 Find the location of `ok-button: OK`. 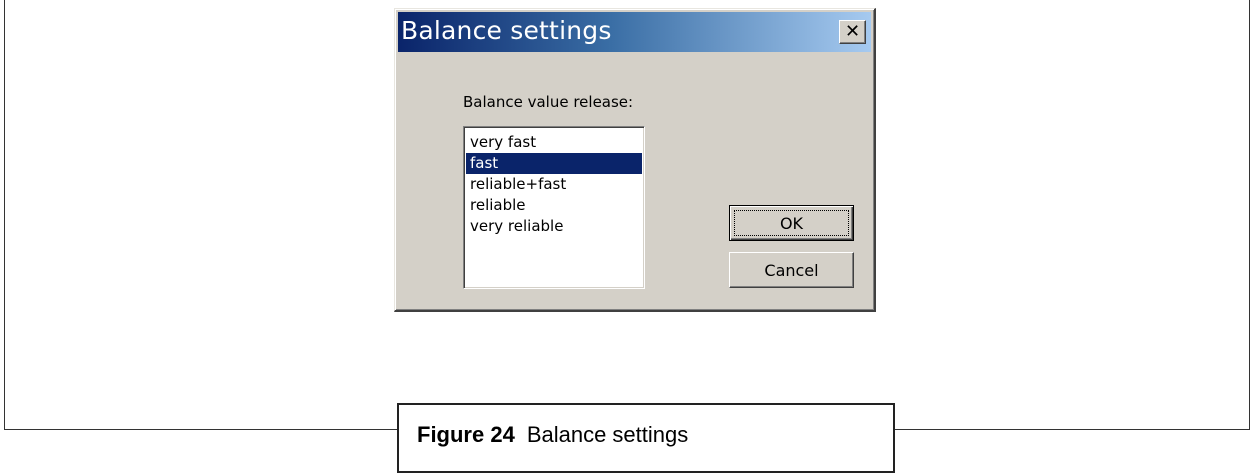

ok-button: OK is located at coordinates (791, 223).